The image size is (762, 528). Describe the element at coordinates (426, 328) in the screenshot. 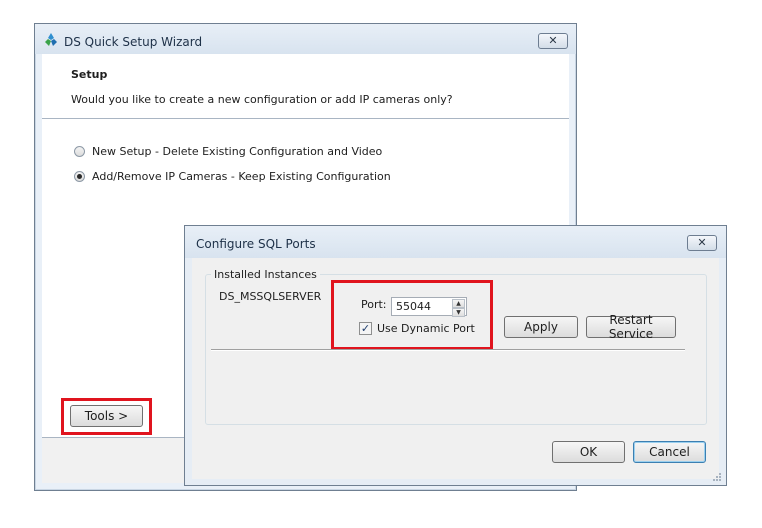

I see `dynamic-port-label: Use Dynamic Port` at that location.